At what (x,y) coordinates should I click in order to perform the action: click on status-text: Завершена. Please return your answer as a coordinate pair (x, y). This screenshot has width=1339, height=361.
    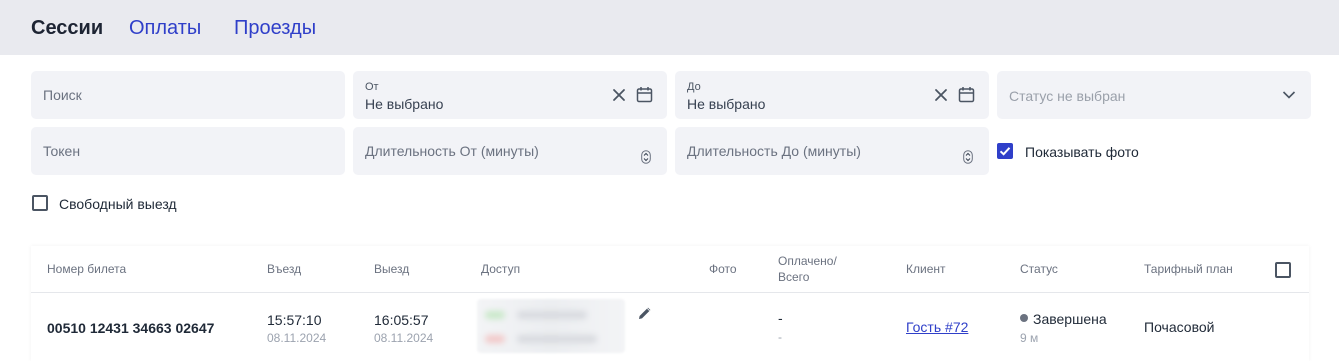
    Looking at the image, I should click on (1070, 319).